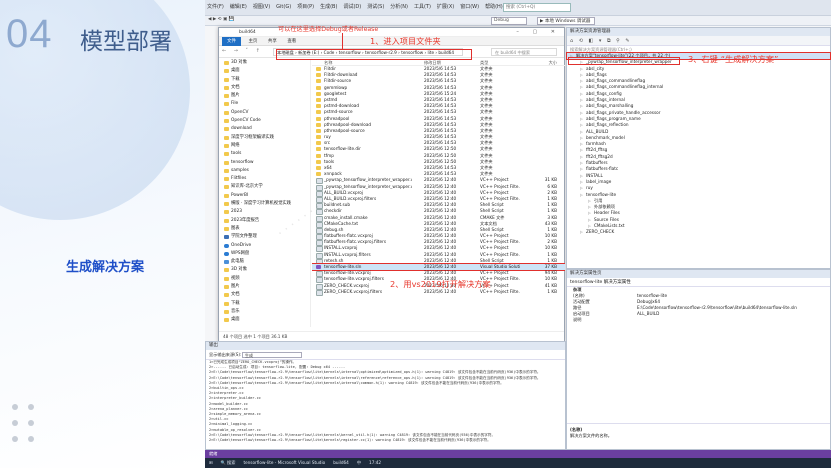 The width and height of the screenshot is (831, 468). Describe the element at coordinates (405, 41) in the screenshot. I see `annotation-step1: 1、进入项目文件夹` at that location.